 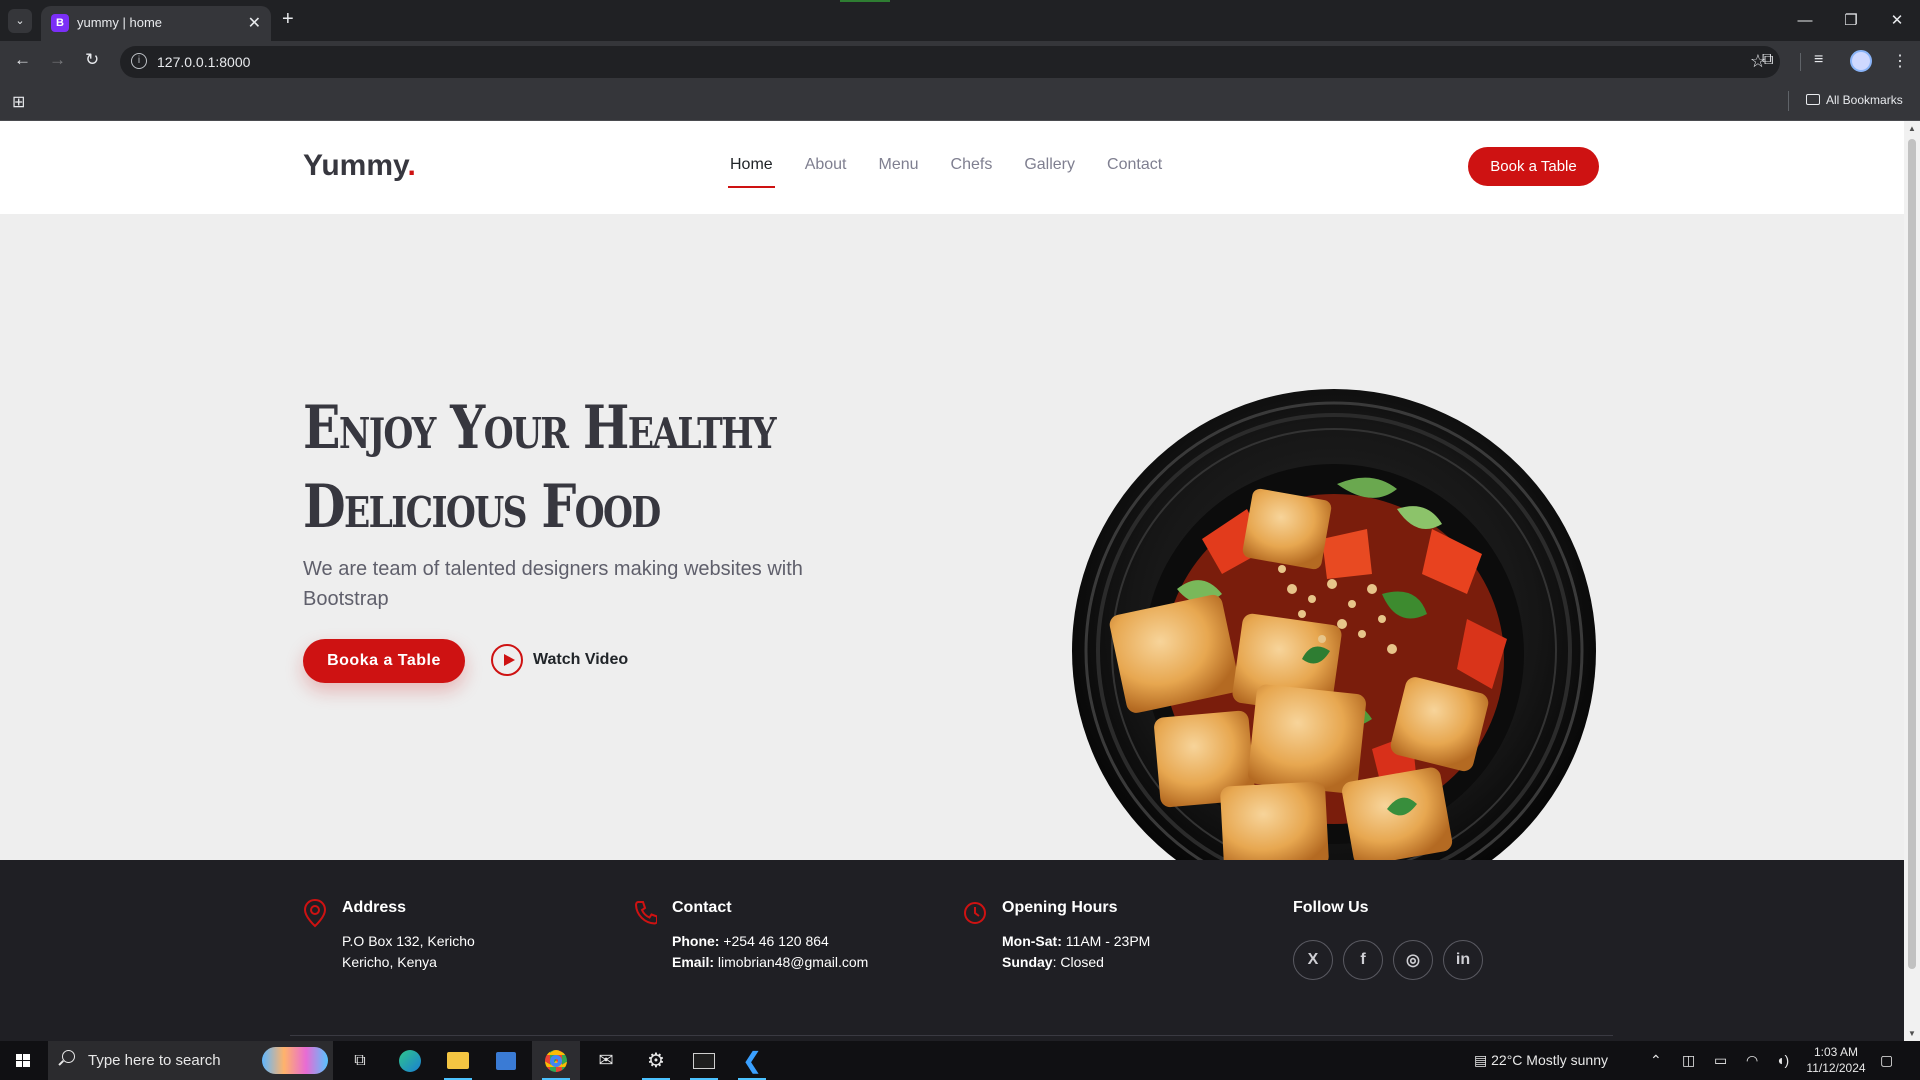 I want to click on social-links: X f ◎ in, so click(x=1393, y=960).